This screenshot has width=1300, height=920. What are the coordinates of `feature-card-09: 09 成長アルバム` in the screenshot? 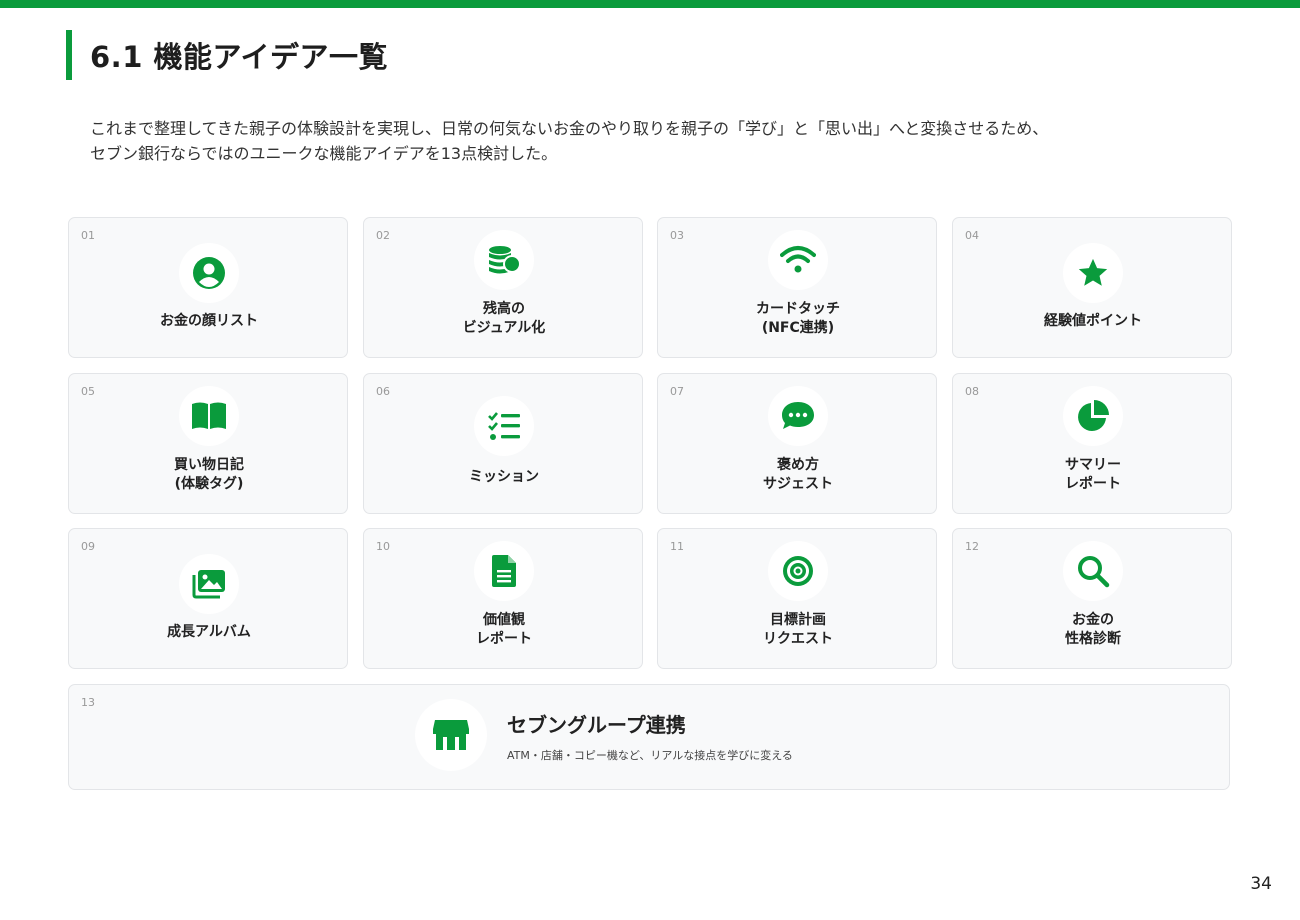 It's located at (208, 598).